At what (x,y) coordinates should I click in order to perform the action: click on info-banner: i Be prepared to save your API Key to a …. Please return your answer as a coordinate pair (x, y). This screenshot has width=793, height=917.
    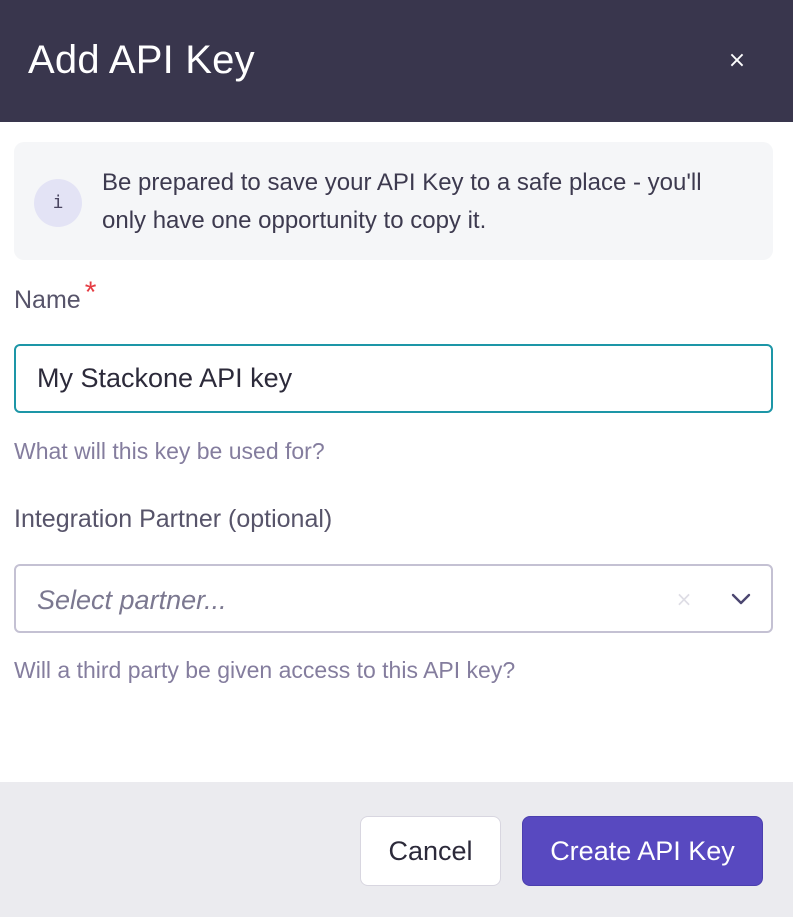
    Looking at the image, I should click on (393, 201).